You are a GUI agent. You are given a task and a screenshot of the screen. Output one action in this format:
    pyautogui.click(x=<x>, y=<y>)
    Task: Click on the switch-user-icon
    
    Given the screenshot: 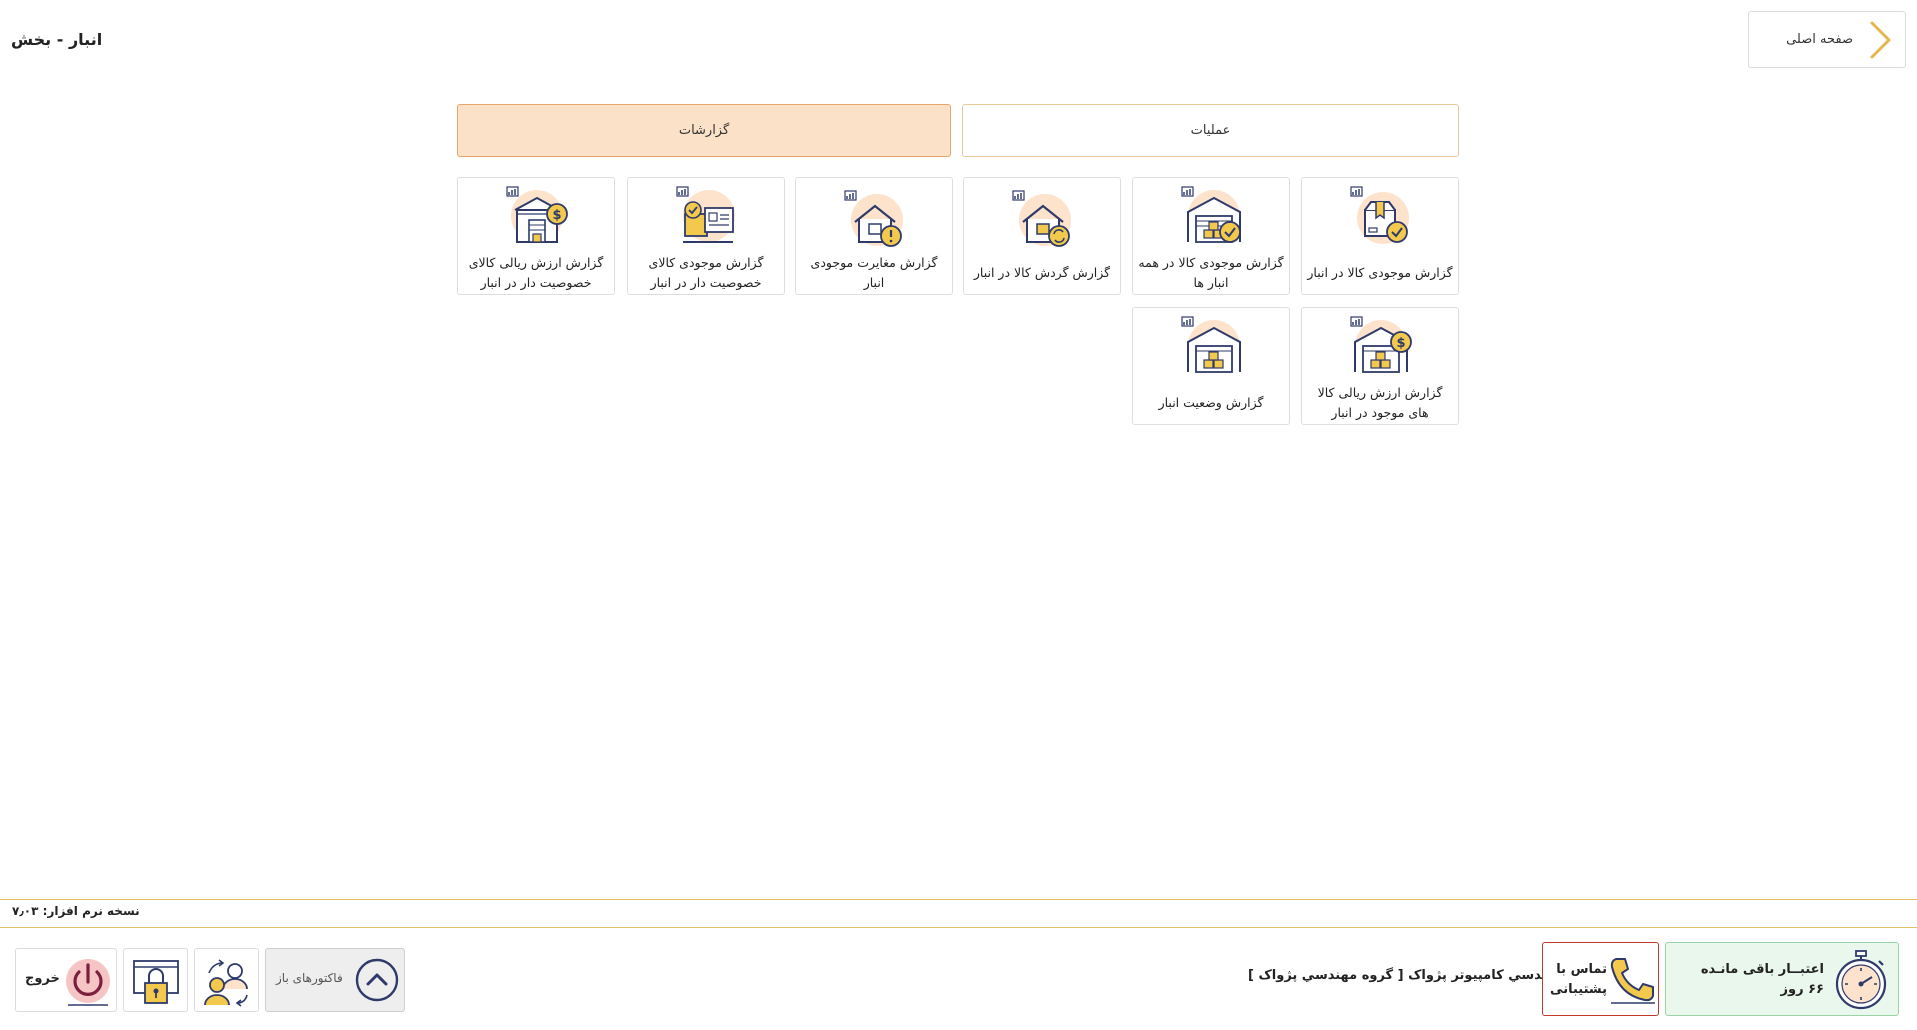 What is the action you would take?
    pyautogui.click(x=226, y=983)
    